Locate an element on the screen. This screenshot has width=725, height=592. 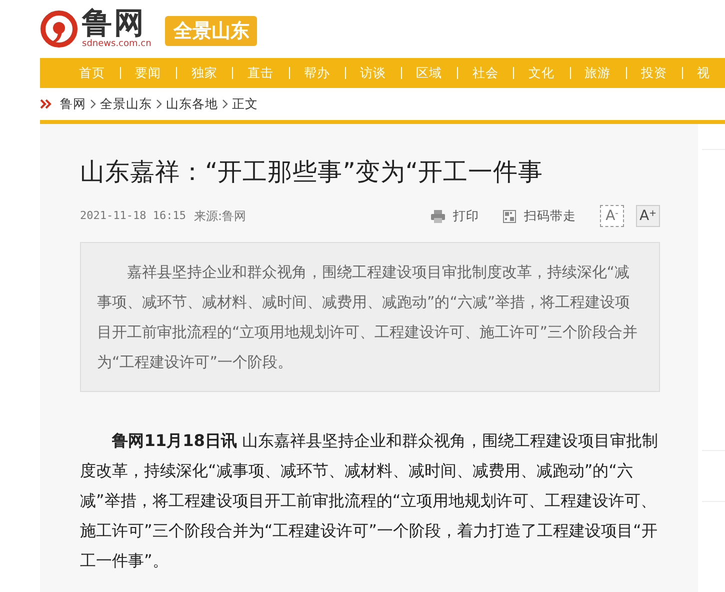
nav-link: 投资 is located at coordinates (654, 73).